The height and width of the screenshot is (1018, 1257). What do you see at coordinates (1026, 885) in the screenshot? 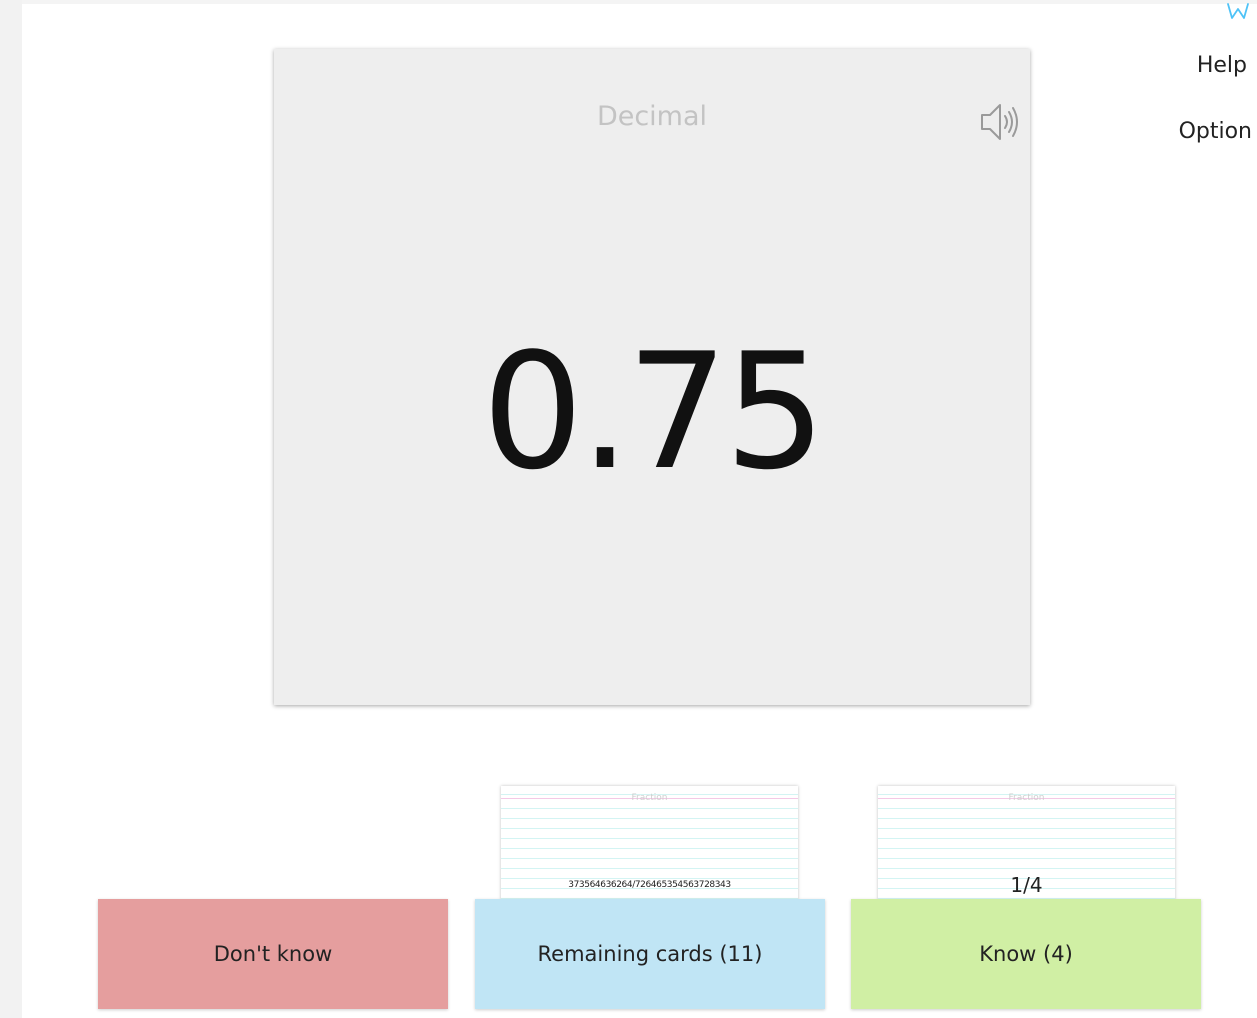
I see `know-card-value: 1/4` at bounding box center [1026, 885].